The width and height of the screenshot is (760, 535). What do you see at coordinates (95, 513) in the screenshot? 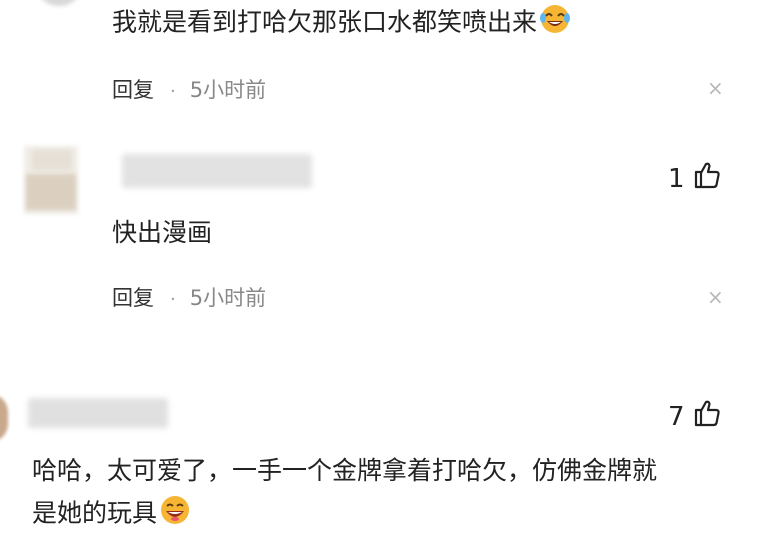
I see `comment-text-content: 是她的玩具` at bounding box center [95, 513].